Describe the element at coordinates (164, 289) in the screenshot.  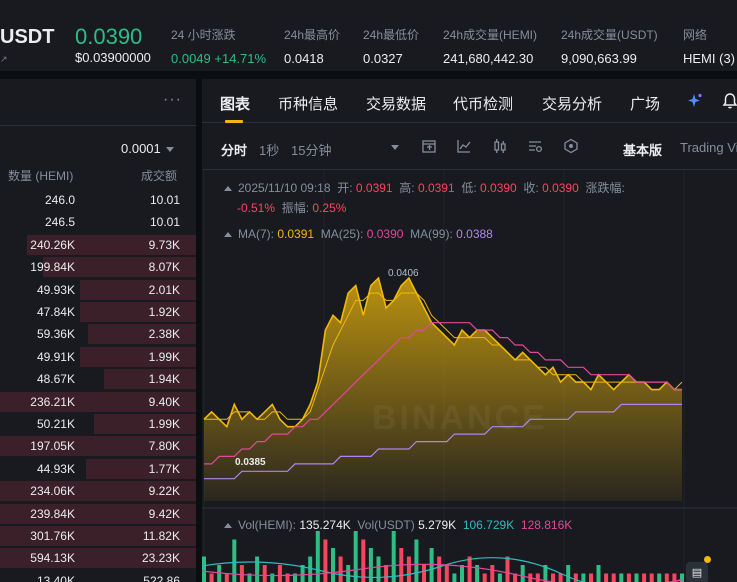
I see `row-amount: 2.01K` at that location.